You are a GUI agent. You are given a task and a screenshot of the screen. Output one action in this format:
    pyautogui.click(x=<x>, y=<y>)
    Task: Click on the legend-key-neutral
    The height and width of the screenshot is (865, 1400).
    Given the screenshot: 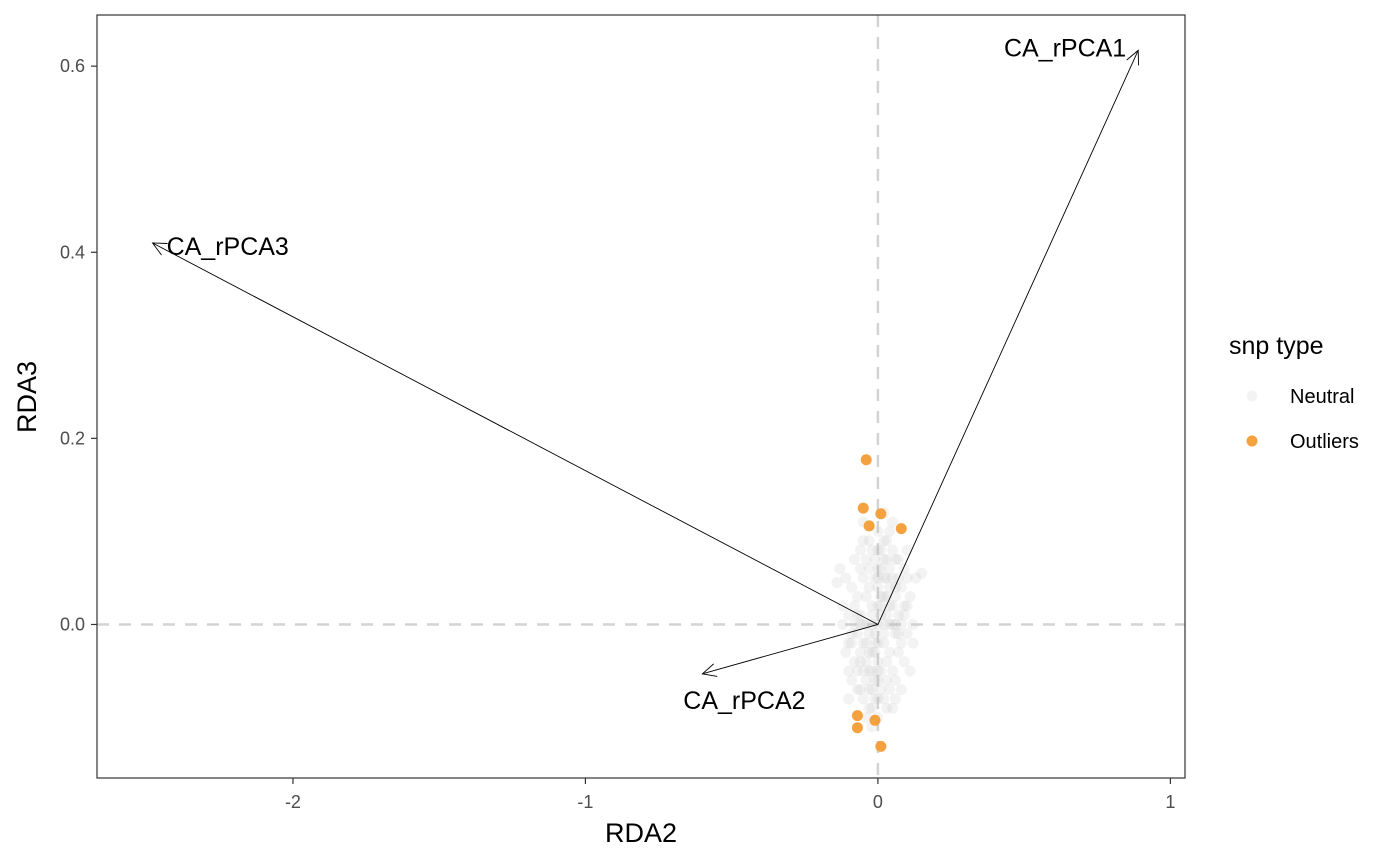 What is the action you would take?
    pyautogui.click(x=1252, y=396)
    